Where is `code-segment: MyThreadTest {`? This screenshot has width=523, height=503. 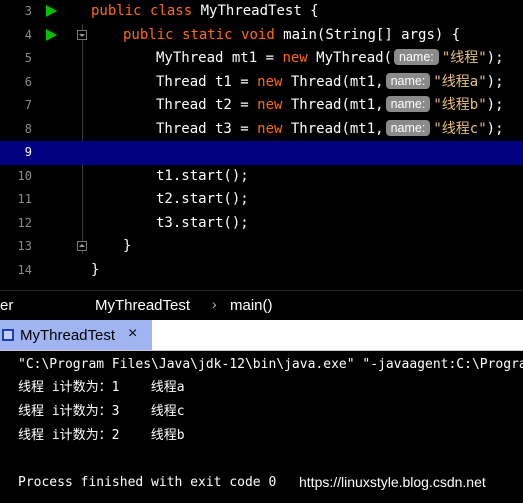 code-segment: MyThreadTest { is located at coordinates (255, 11).